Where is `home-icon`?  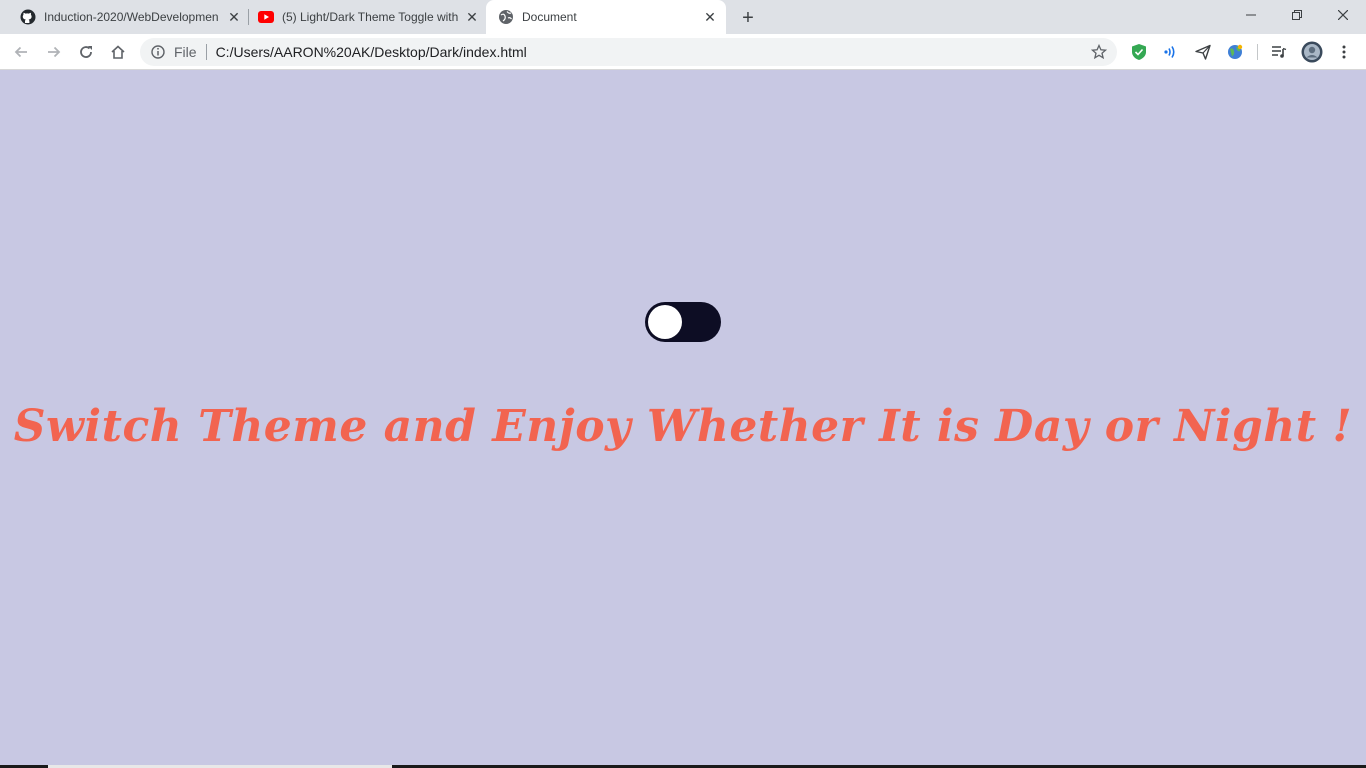
home-icon is located at coordinates (118, 52).